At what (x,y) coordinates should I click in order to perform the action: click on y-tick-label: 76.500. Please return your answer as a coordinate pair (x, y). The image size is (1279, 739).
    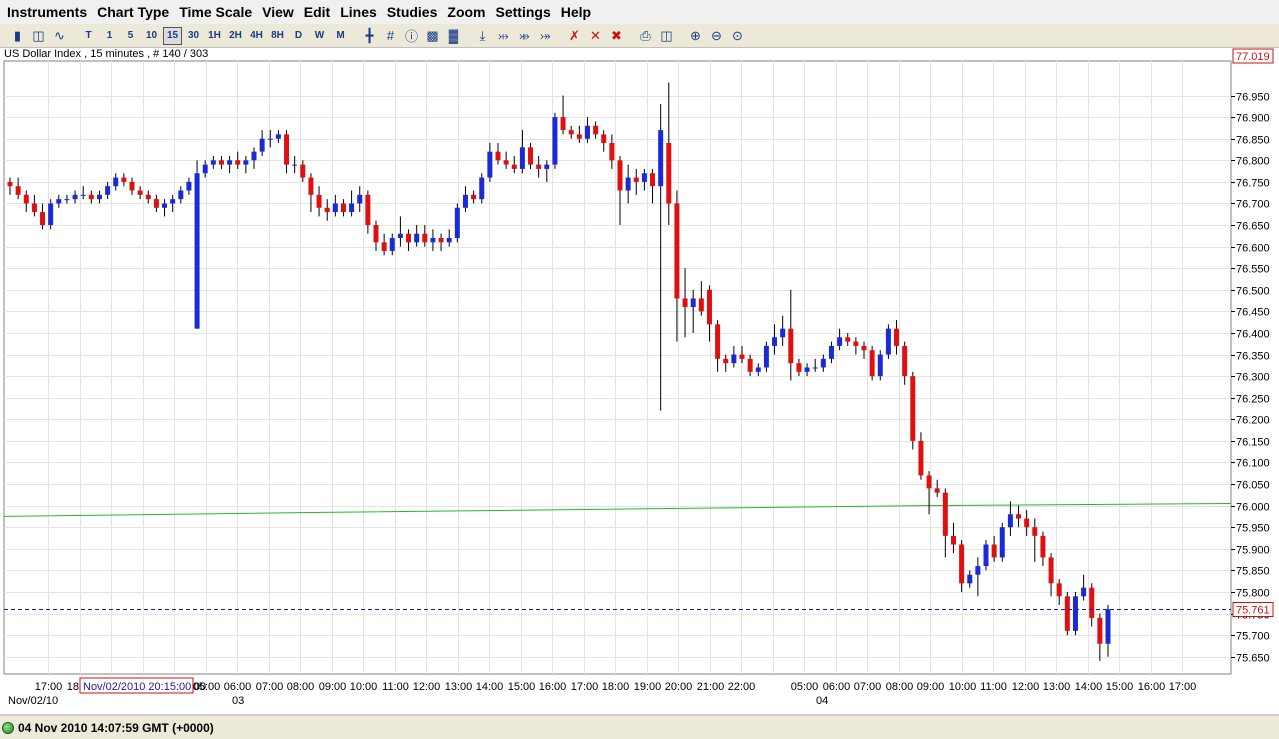
    Looking at the image, I should click on (1253, 292).